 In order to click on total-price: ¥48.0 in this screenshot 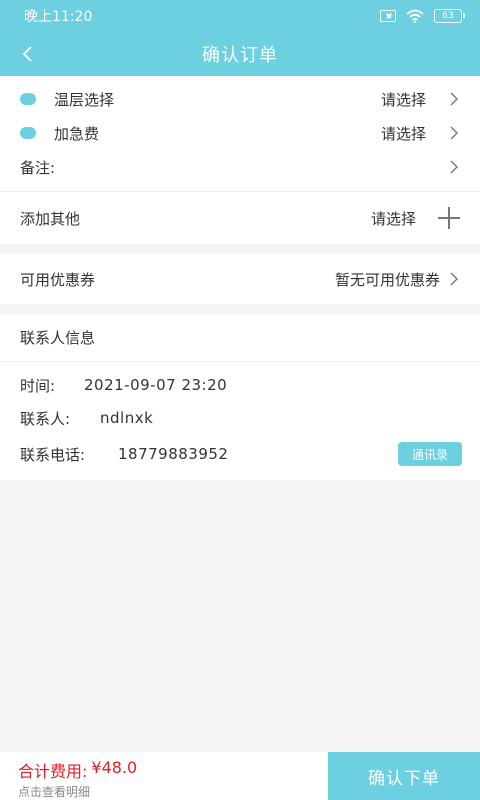, I will do `click(114, 767)`.